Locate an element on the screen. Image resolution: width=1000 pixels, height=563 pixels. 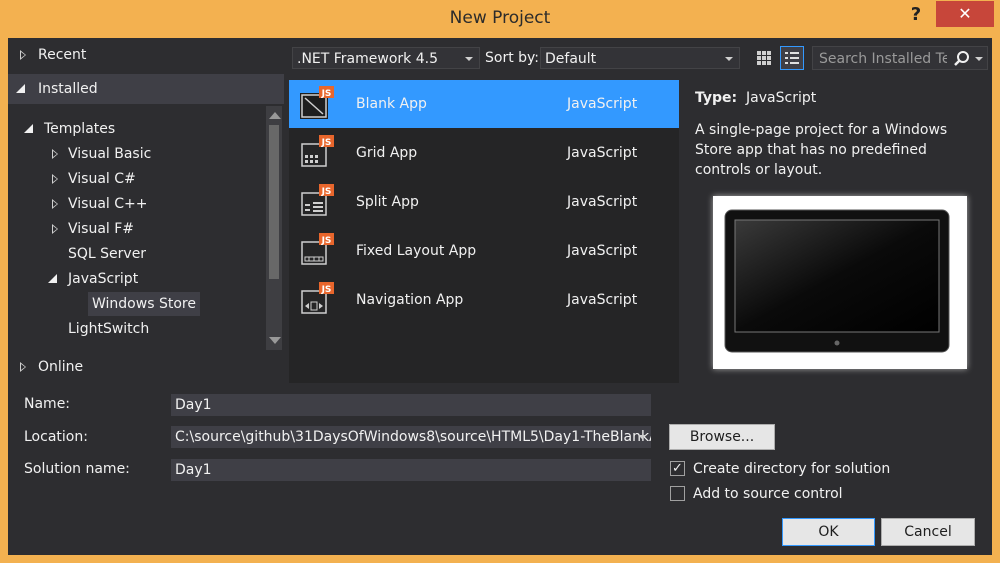
small-icons-view-button is located at coordinates (764, 58).